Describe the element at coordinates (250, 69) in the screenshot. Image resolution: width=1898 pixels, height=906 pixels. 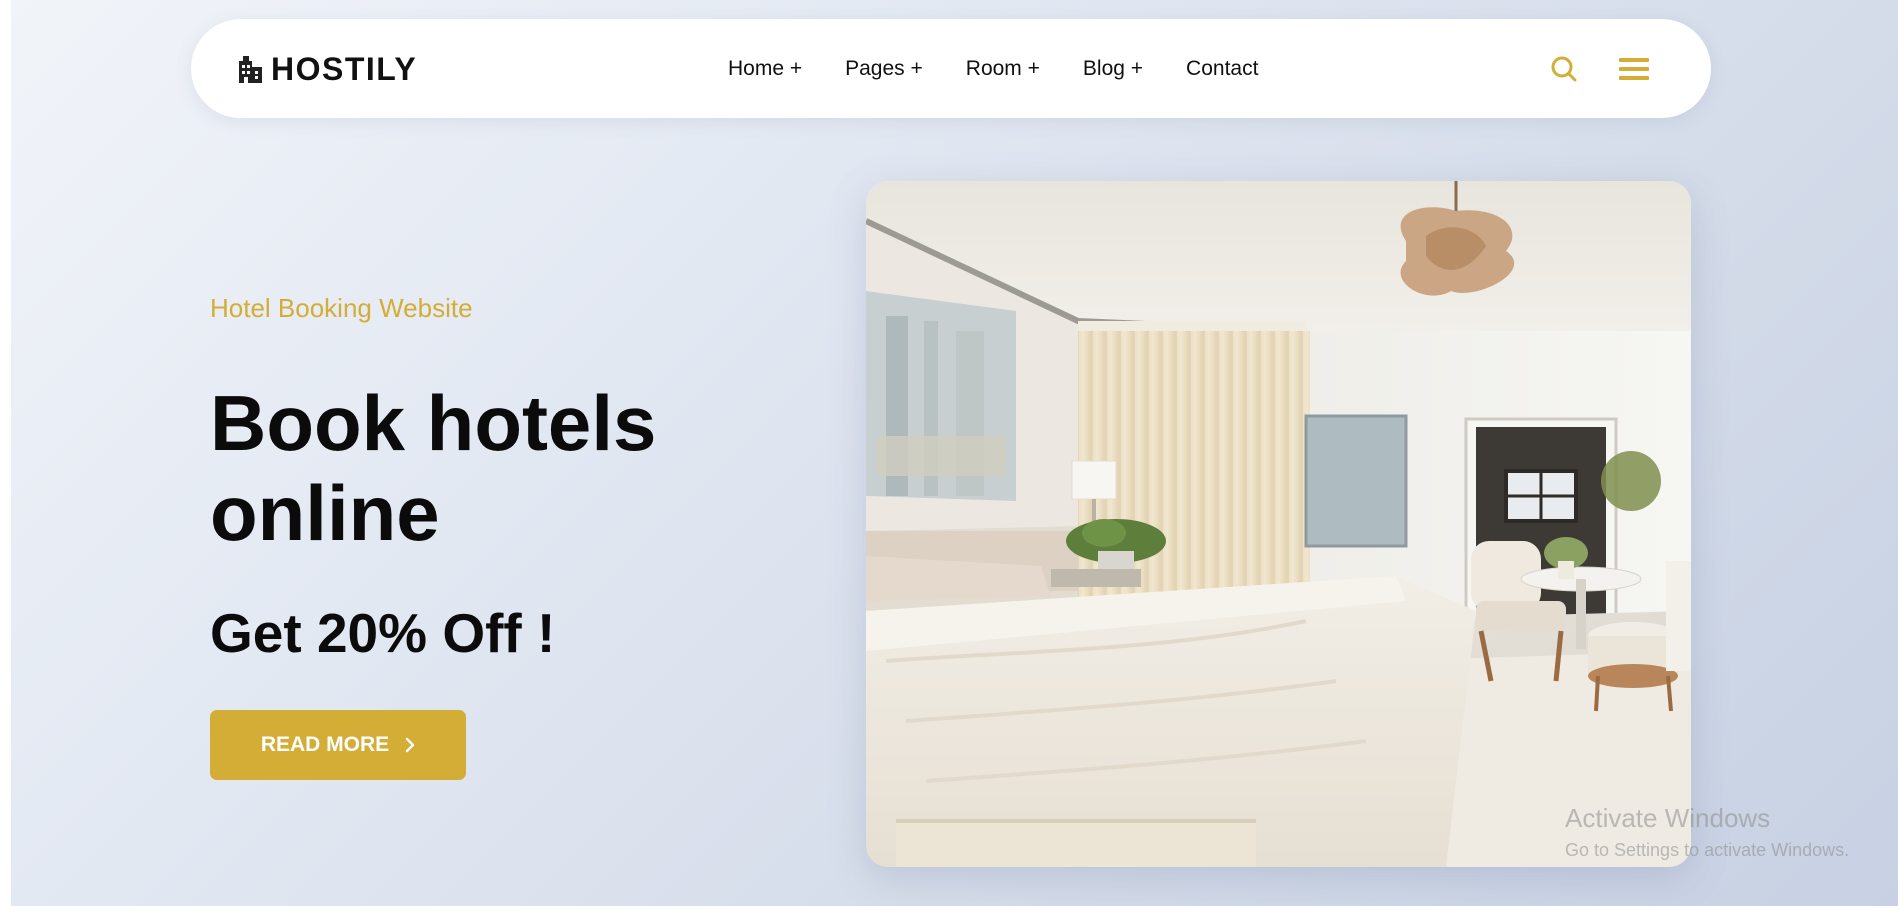
I see `building-icon` at that location.